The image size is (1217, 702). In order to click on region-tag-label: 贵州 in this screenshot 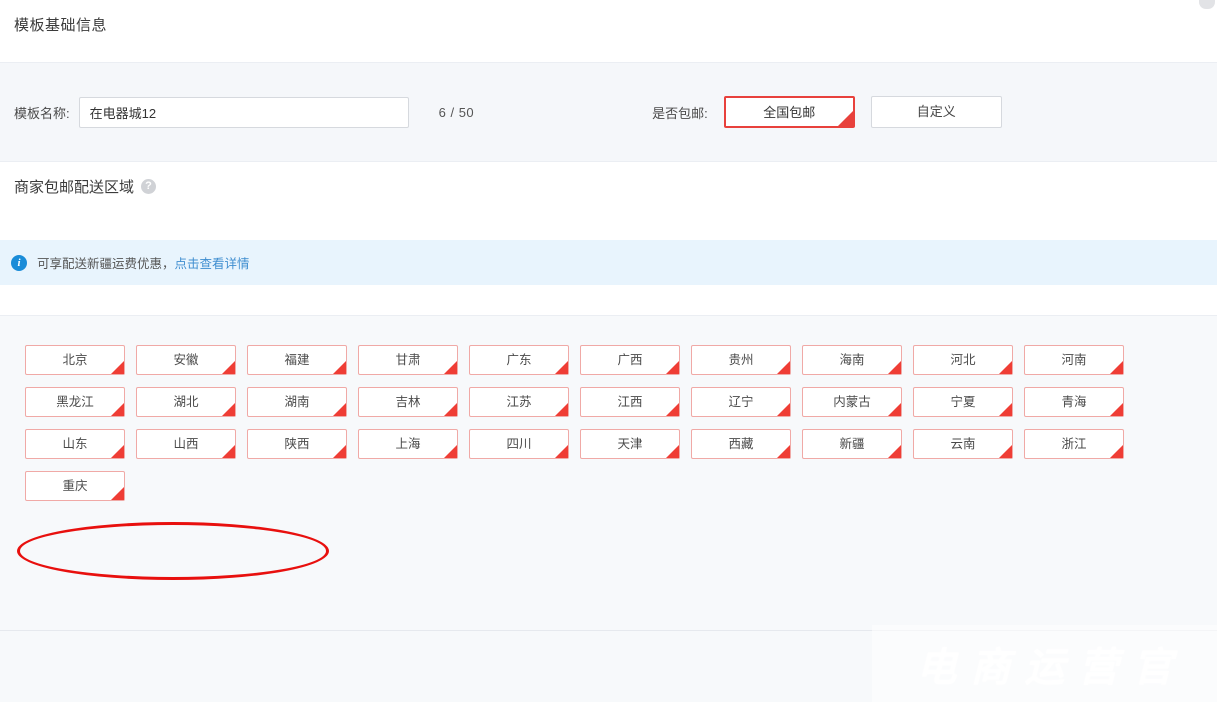, I will do `click(741, 360)`.